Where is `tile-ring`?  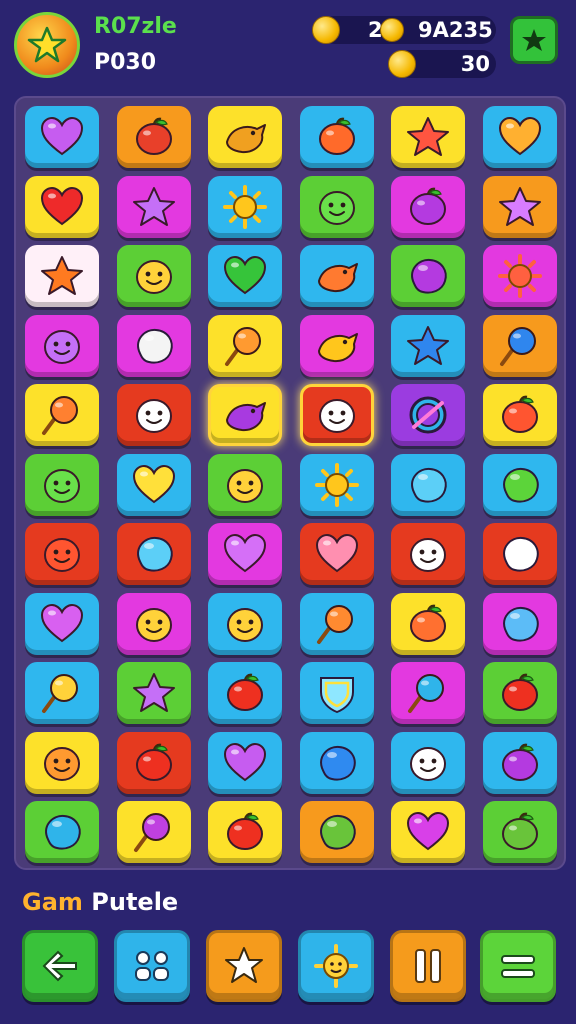
tile-ring is located at coordinates (428, 415).